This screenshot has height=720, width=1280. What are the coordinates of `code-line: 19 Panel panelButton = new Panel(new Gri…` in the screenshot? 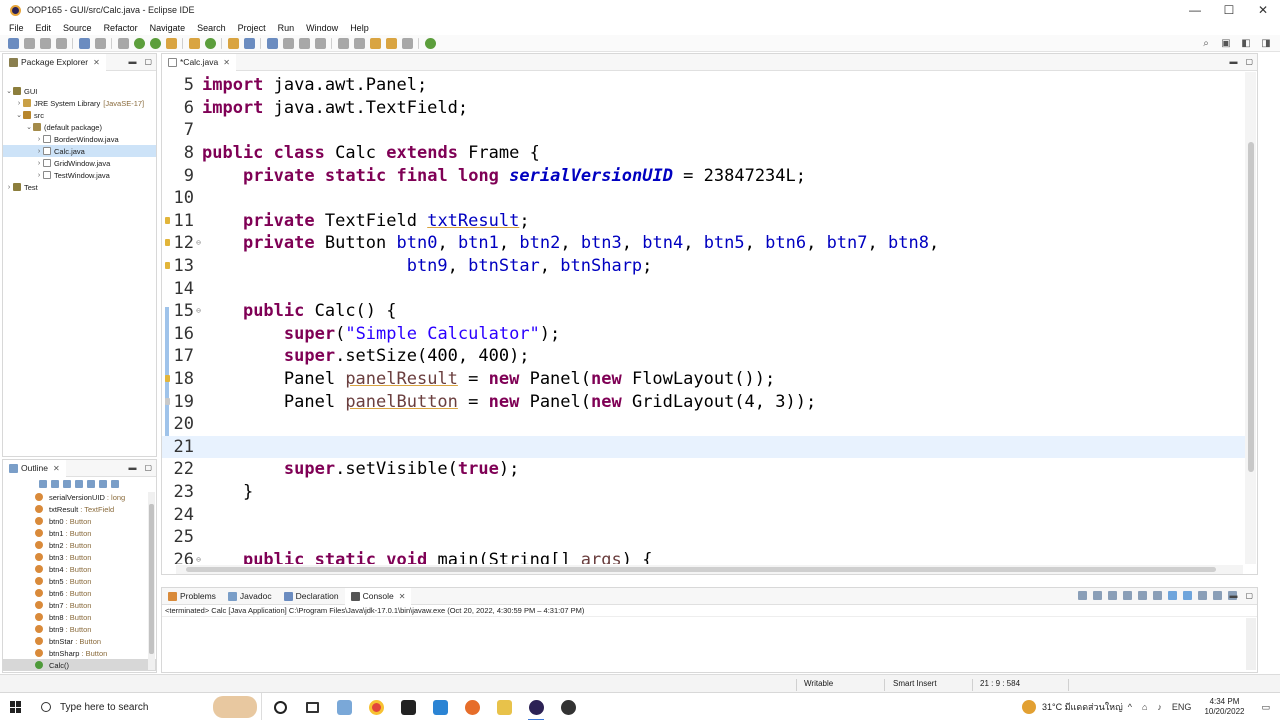 It's located at (703, 401).